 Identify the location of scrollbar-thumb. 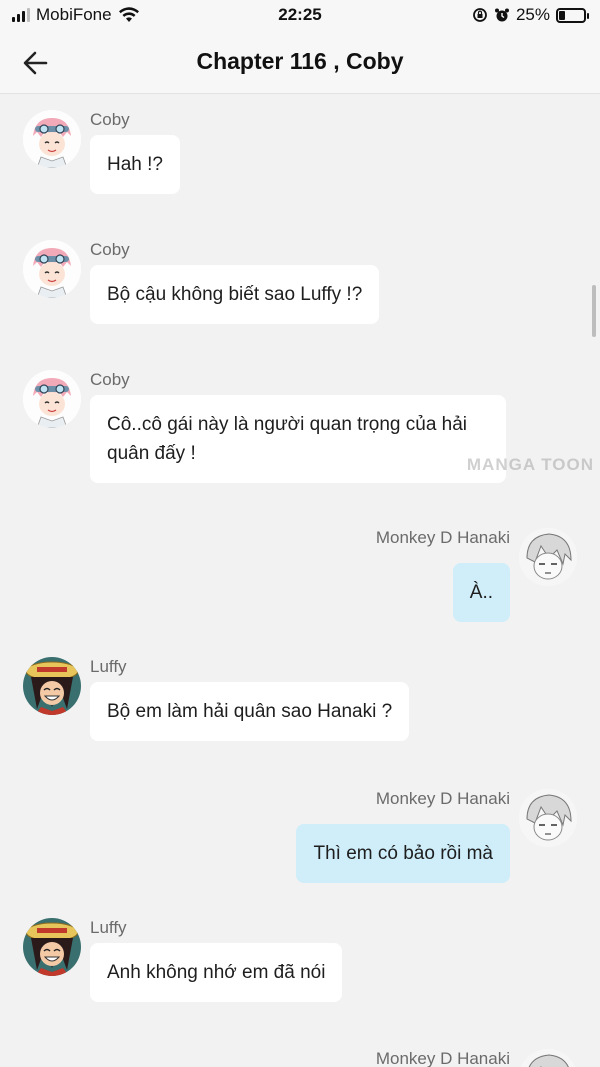
(594, 311).